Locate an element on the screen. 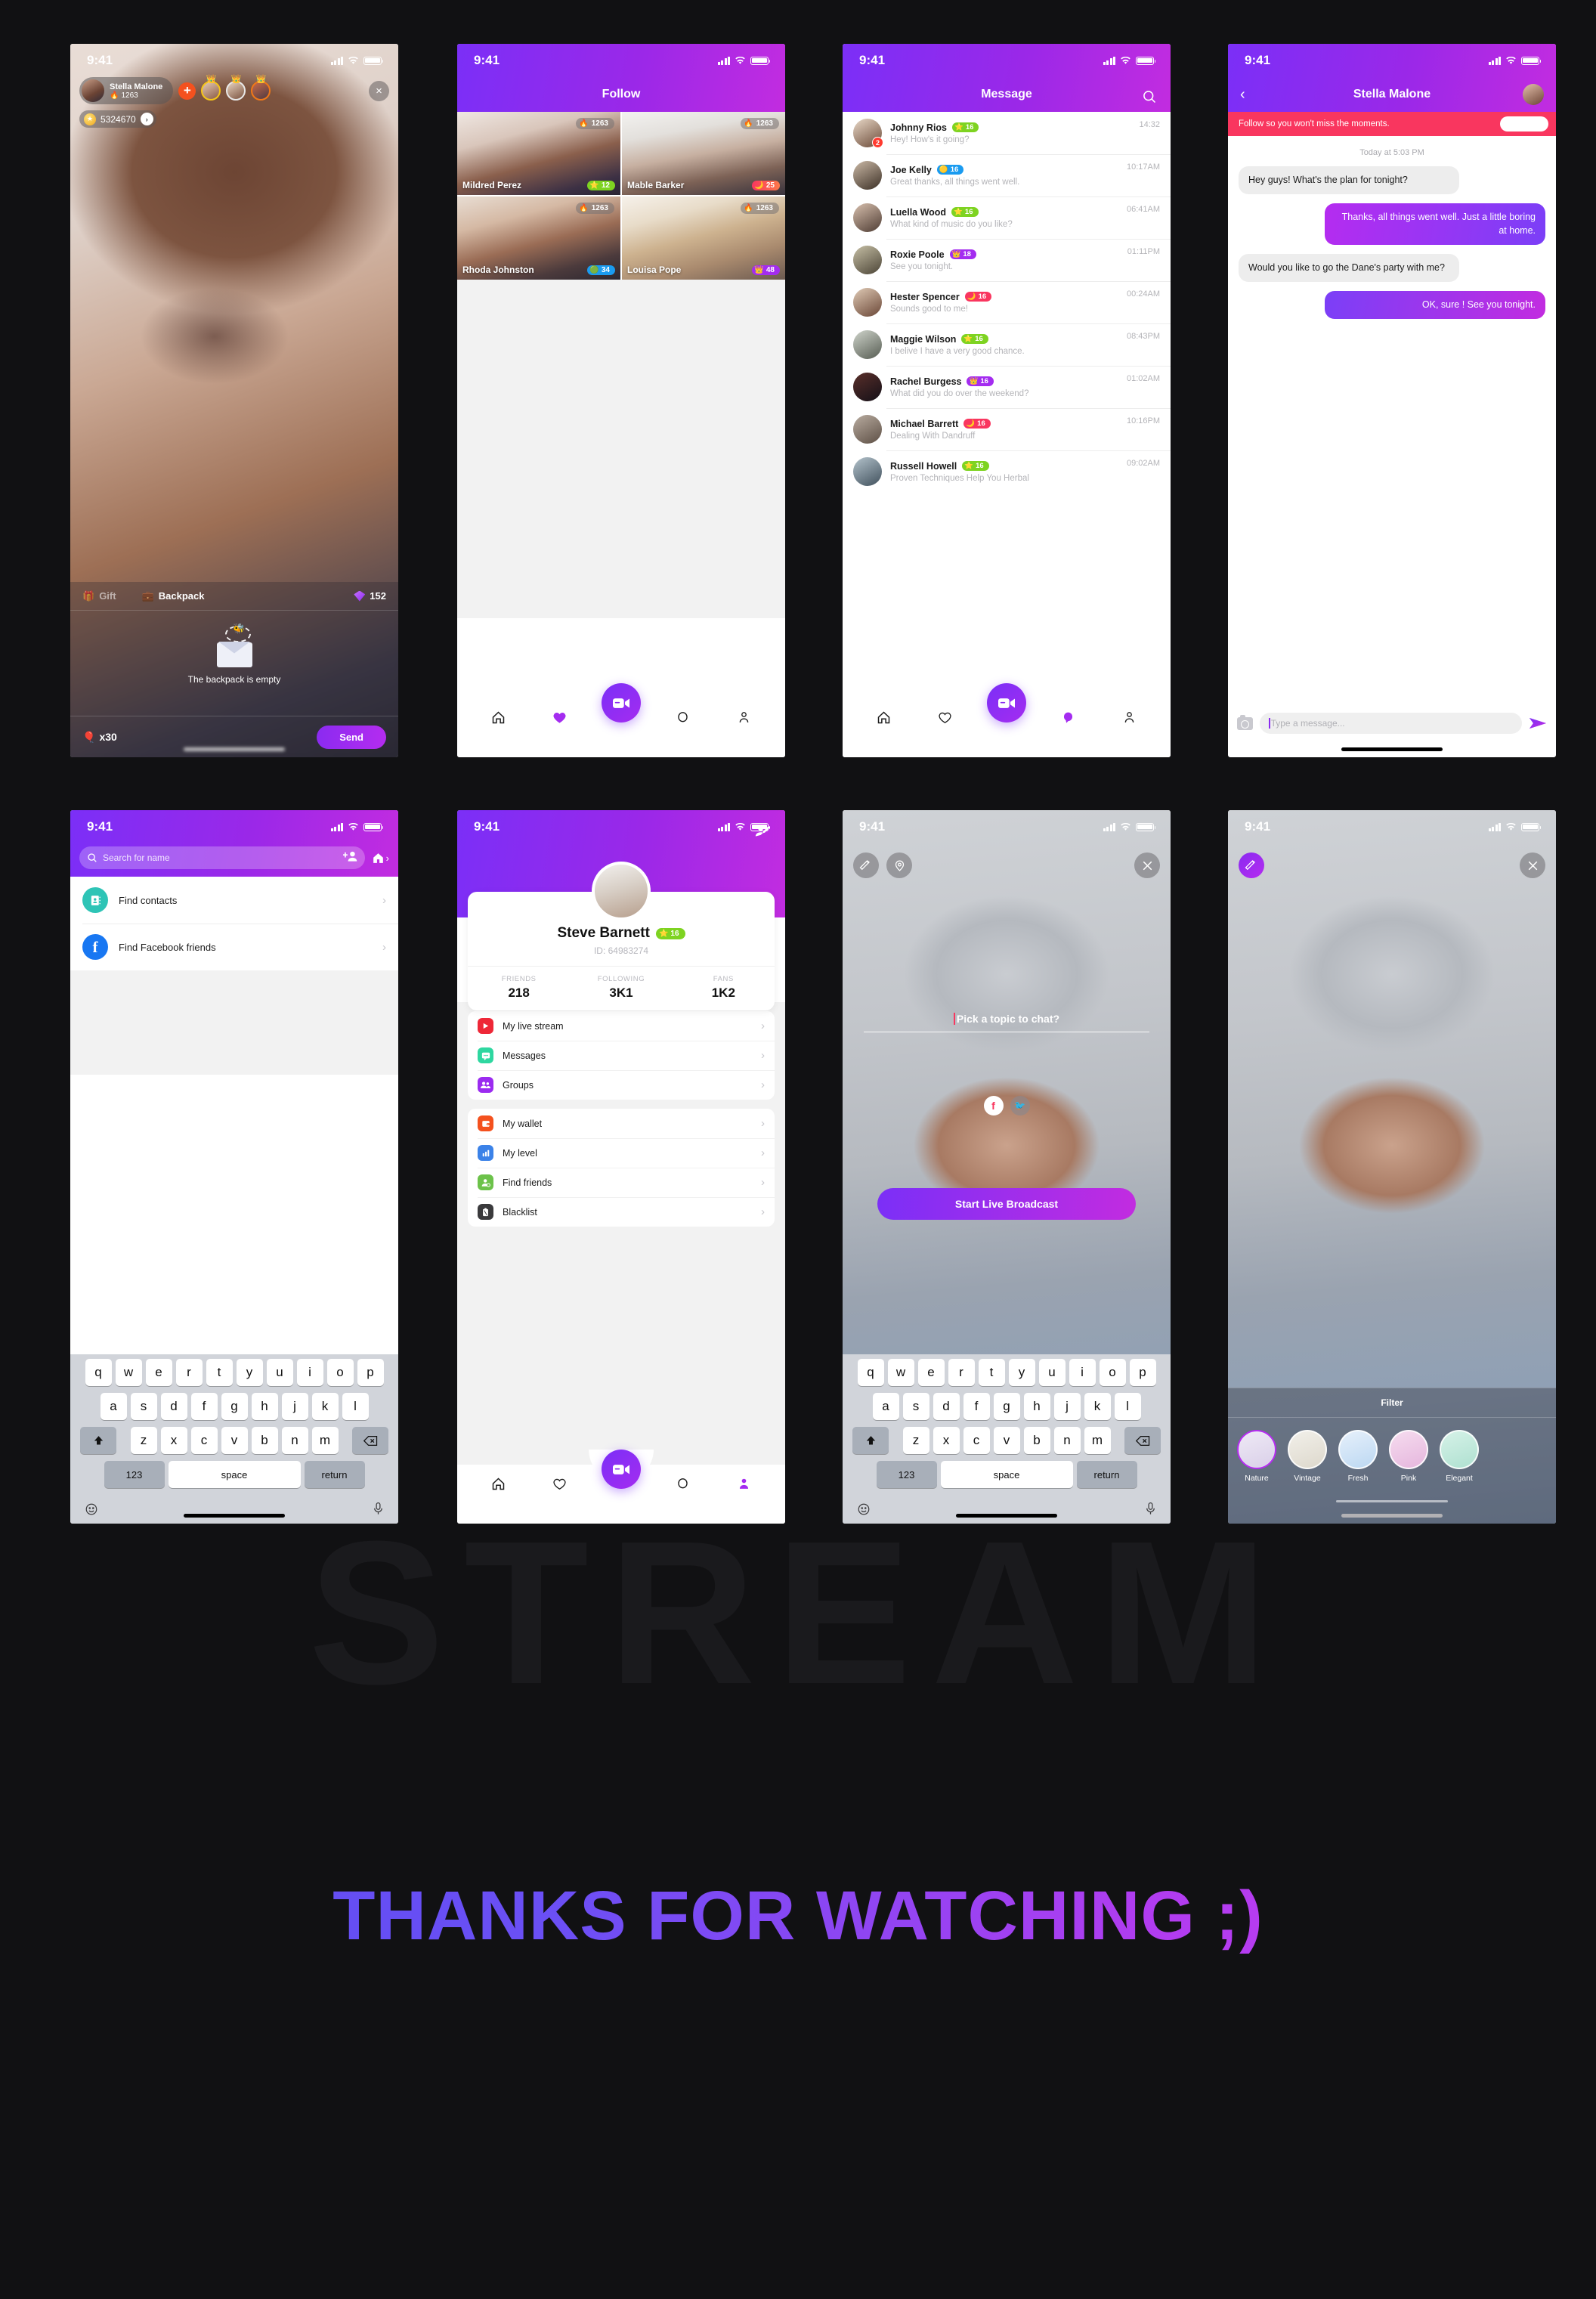  menu-item-my-live-stream: My live stream › is located at coordinates (621, 1026).